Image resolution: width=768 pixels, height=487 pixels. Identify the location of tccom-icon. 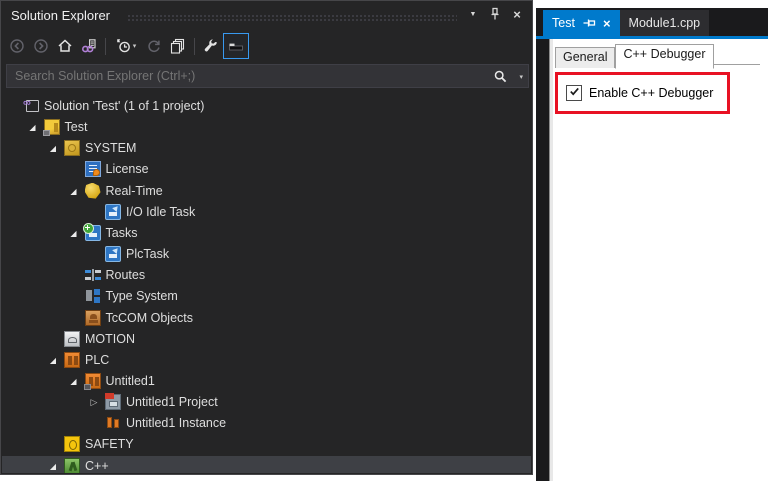
(92, 317).